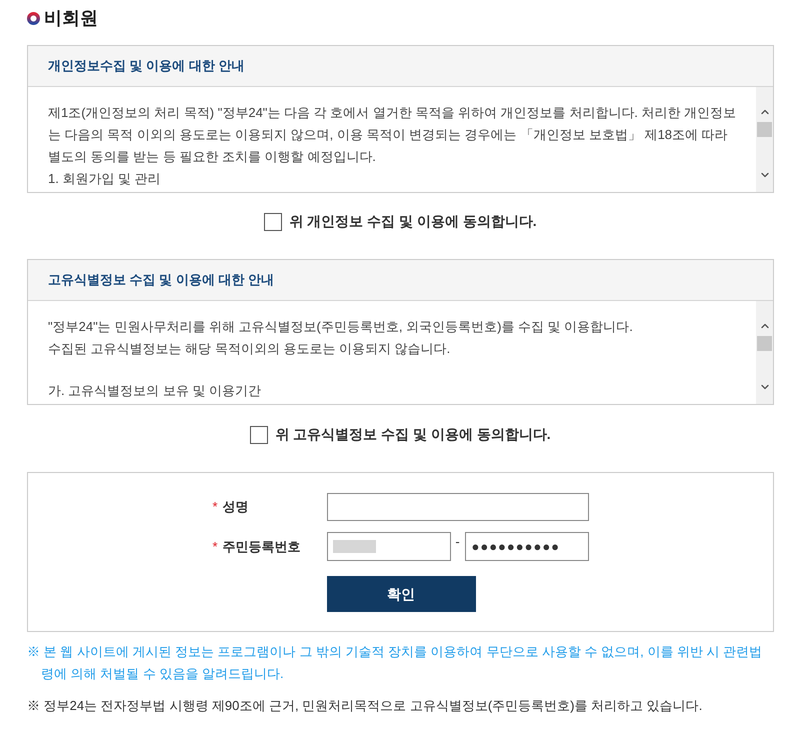  Describe the element at coordinates (105, 179) in the screenshot. I see `body-text: 1. 회원가입 및 관리` at that location.